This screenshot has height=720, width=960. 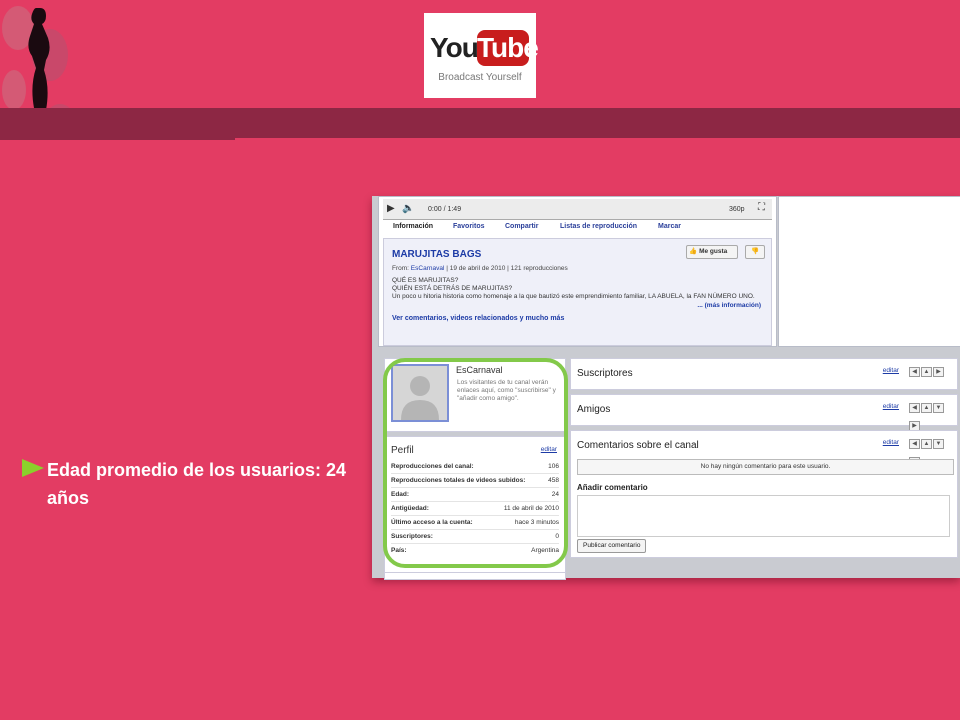 I want to click on from-label: From:, so click(x=400, y=268).